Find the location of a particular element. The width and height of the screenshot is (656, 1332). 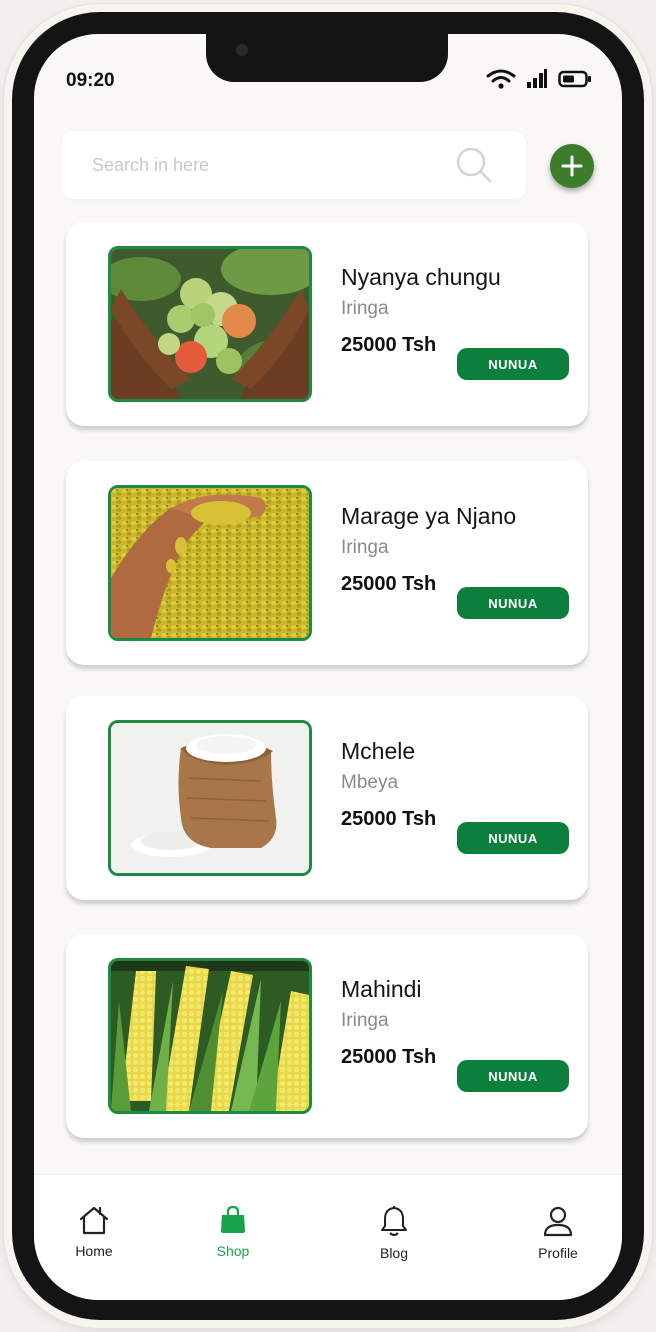

nav-label: Shop is located at coordinates (233, 1251).